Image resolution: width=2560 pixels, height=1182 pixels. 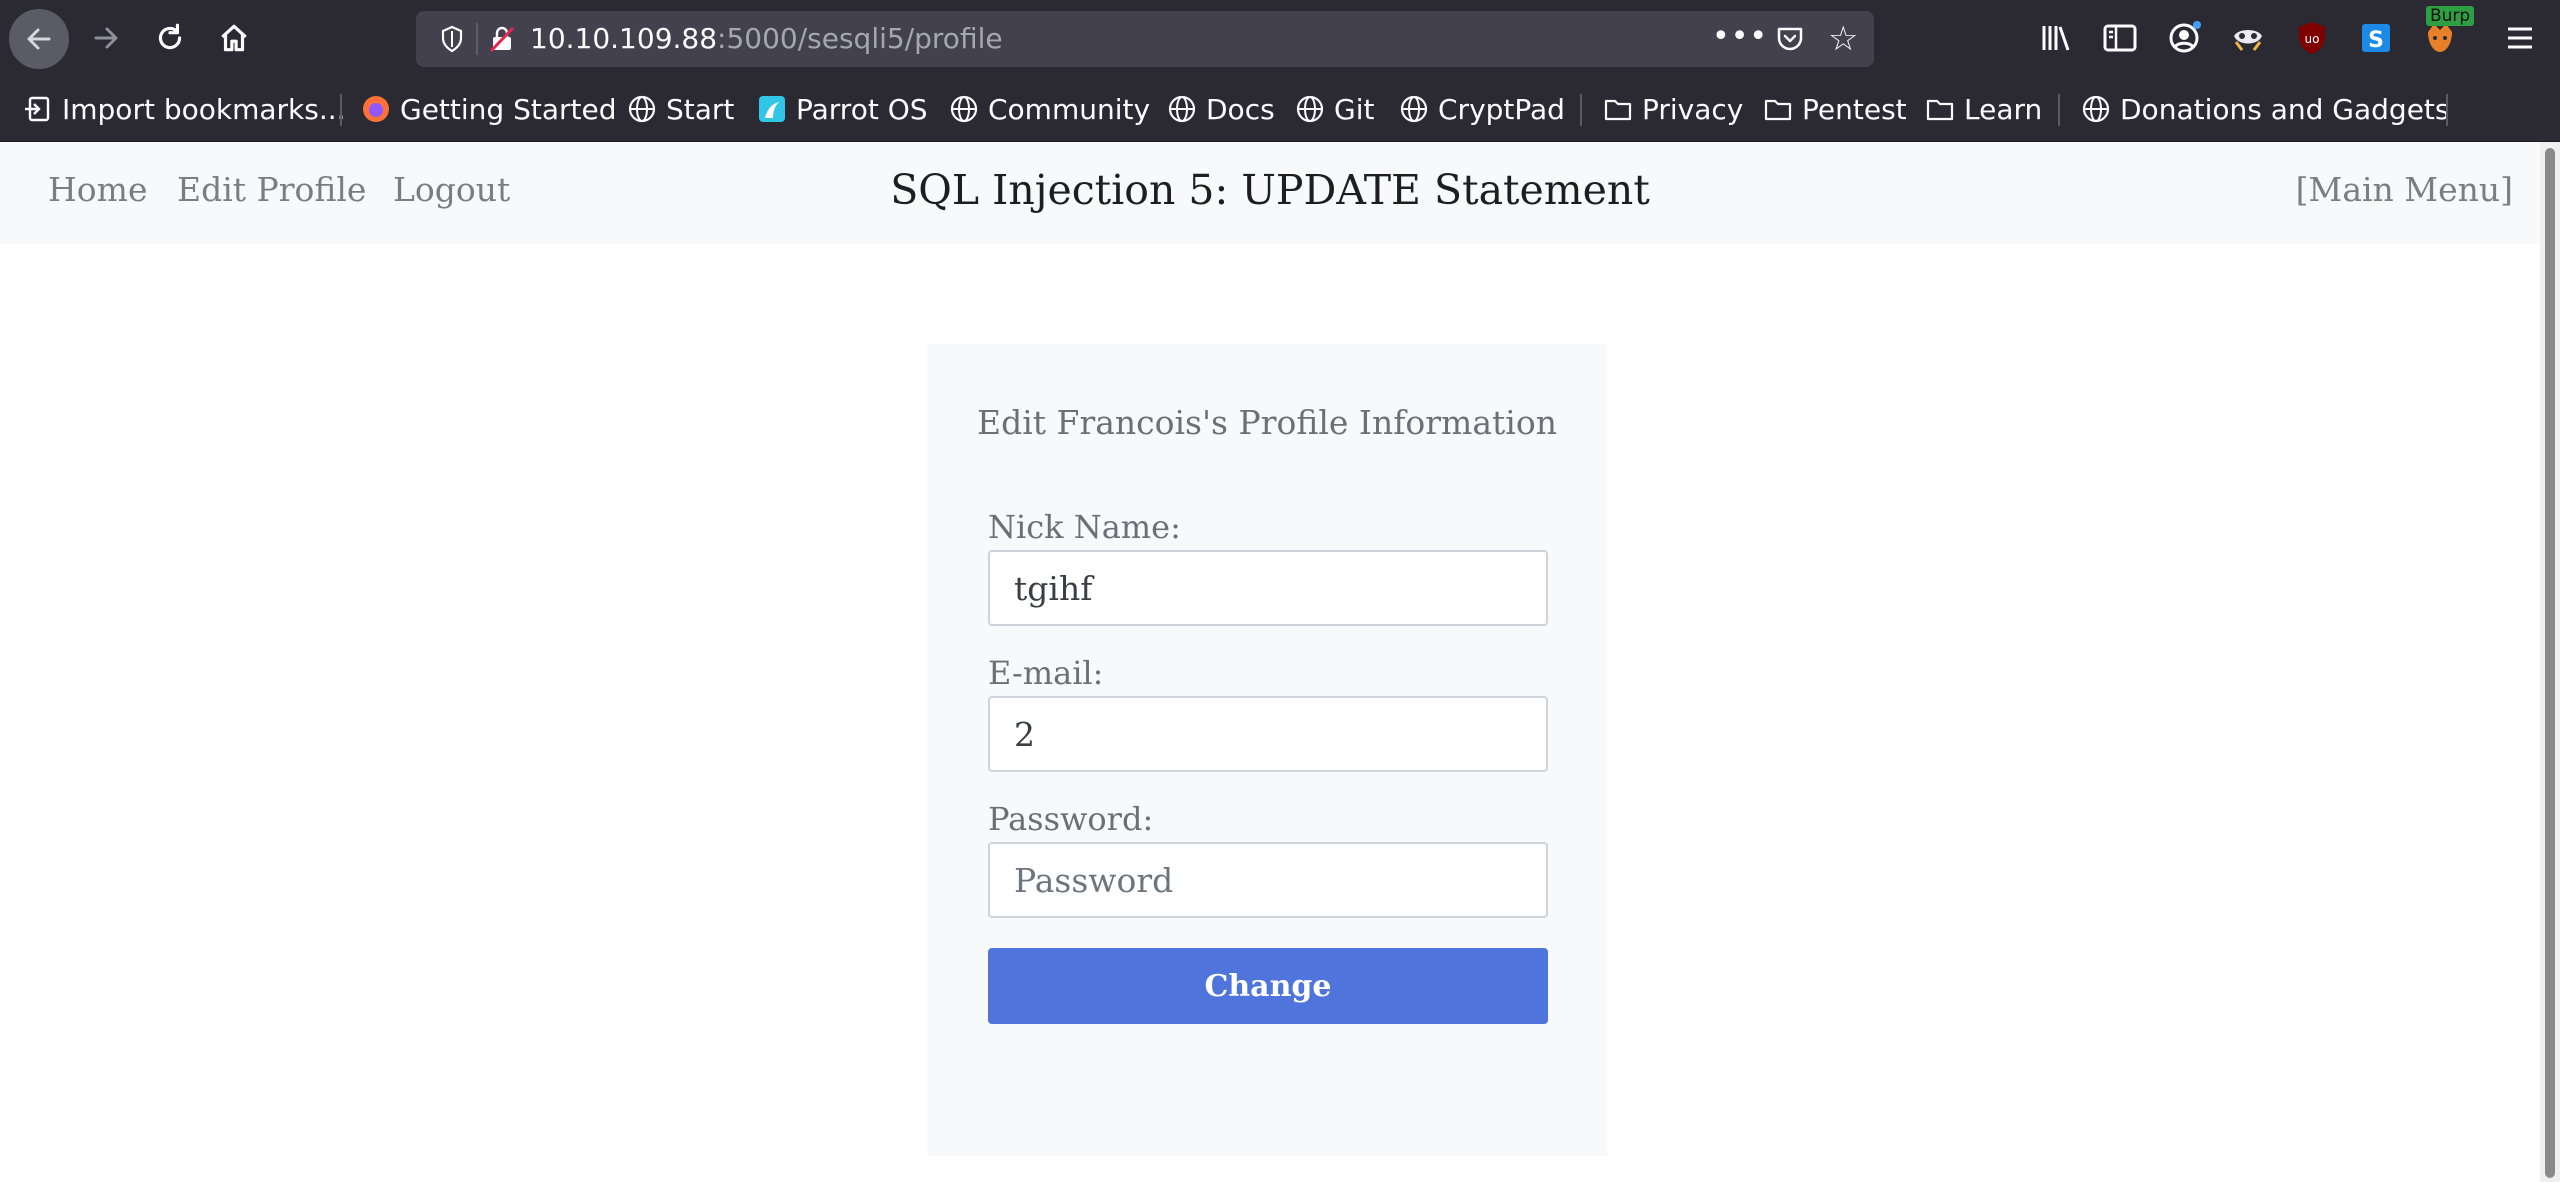 What do you see at coordinates (2248, 38) in the screenshot?
I see `extension-mask-icon` at bounding box center [2248, 38].